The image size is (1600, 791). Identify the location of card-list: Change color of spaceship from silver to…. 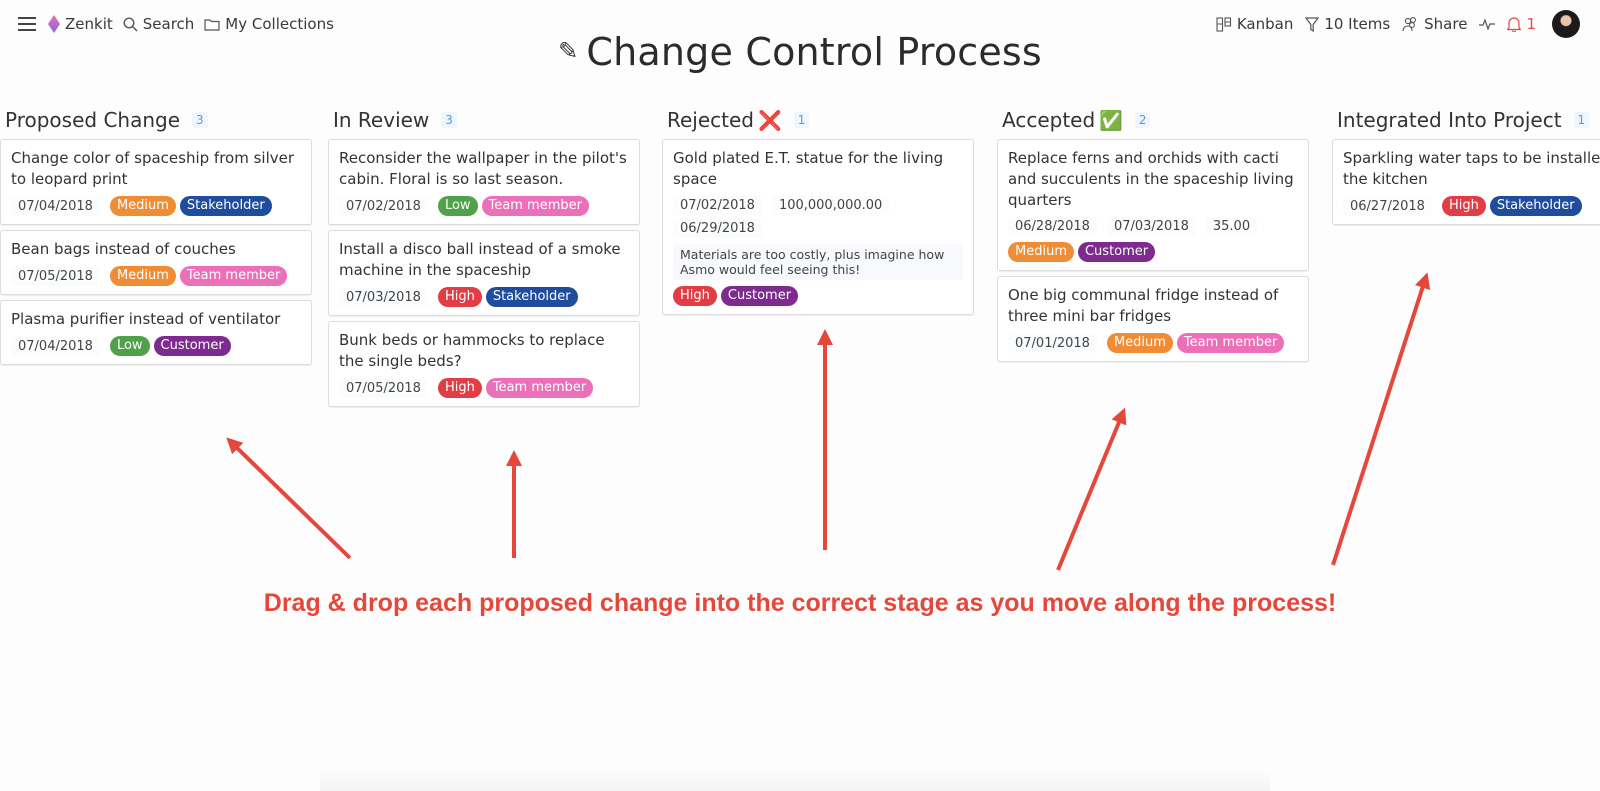
(156, 252).